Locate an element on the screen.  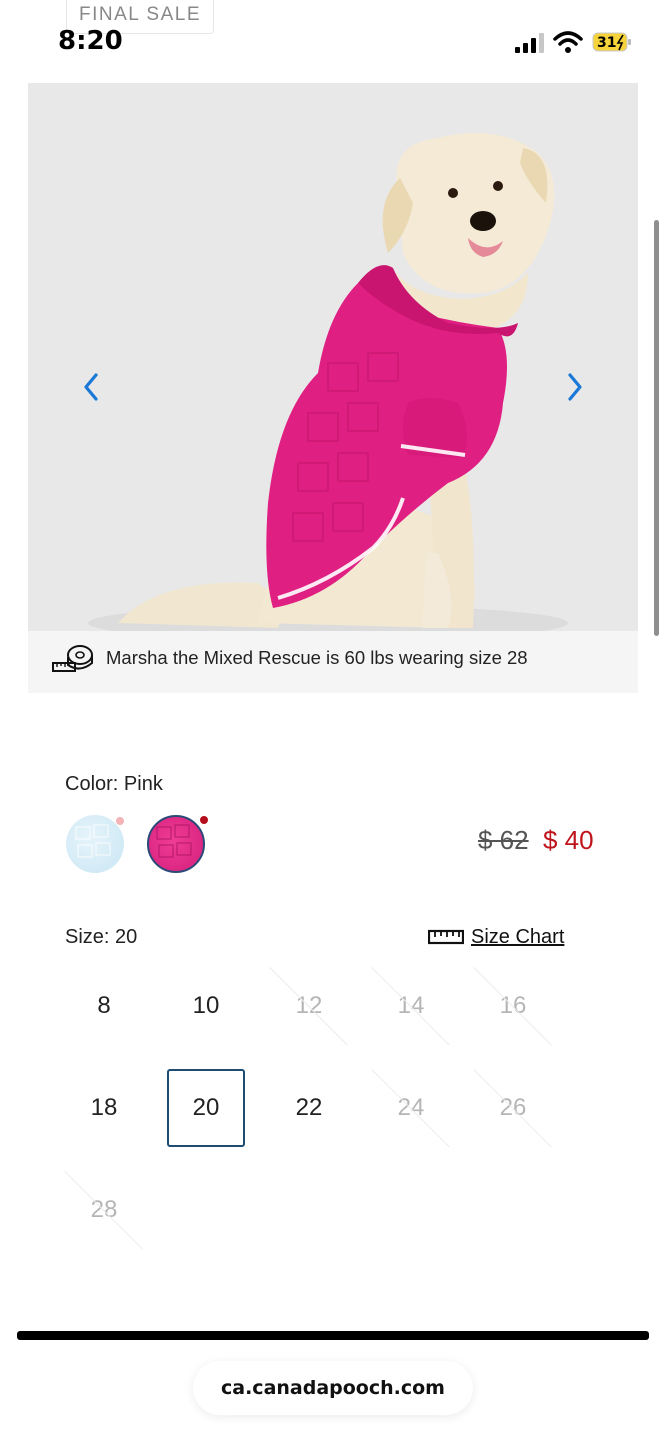
color-swatch-pink is located at coordinates (176, 844).